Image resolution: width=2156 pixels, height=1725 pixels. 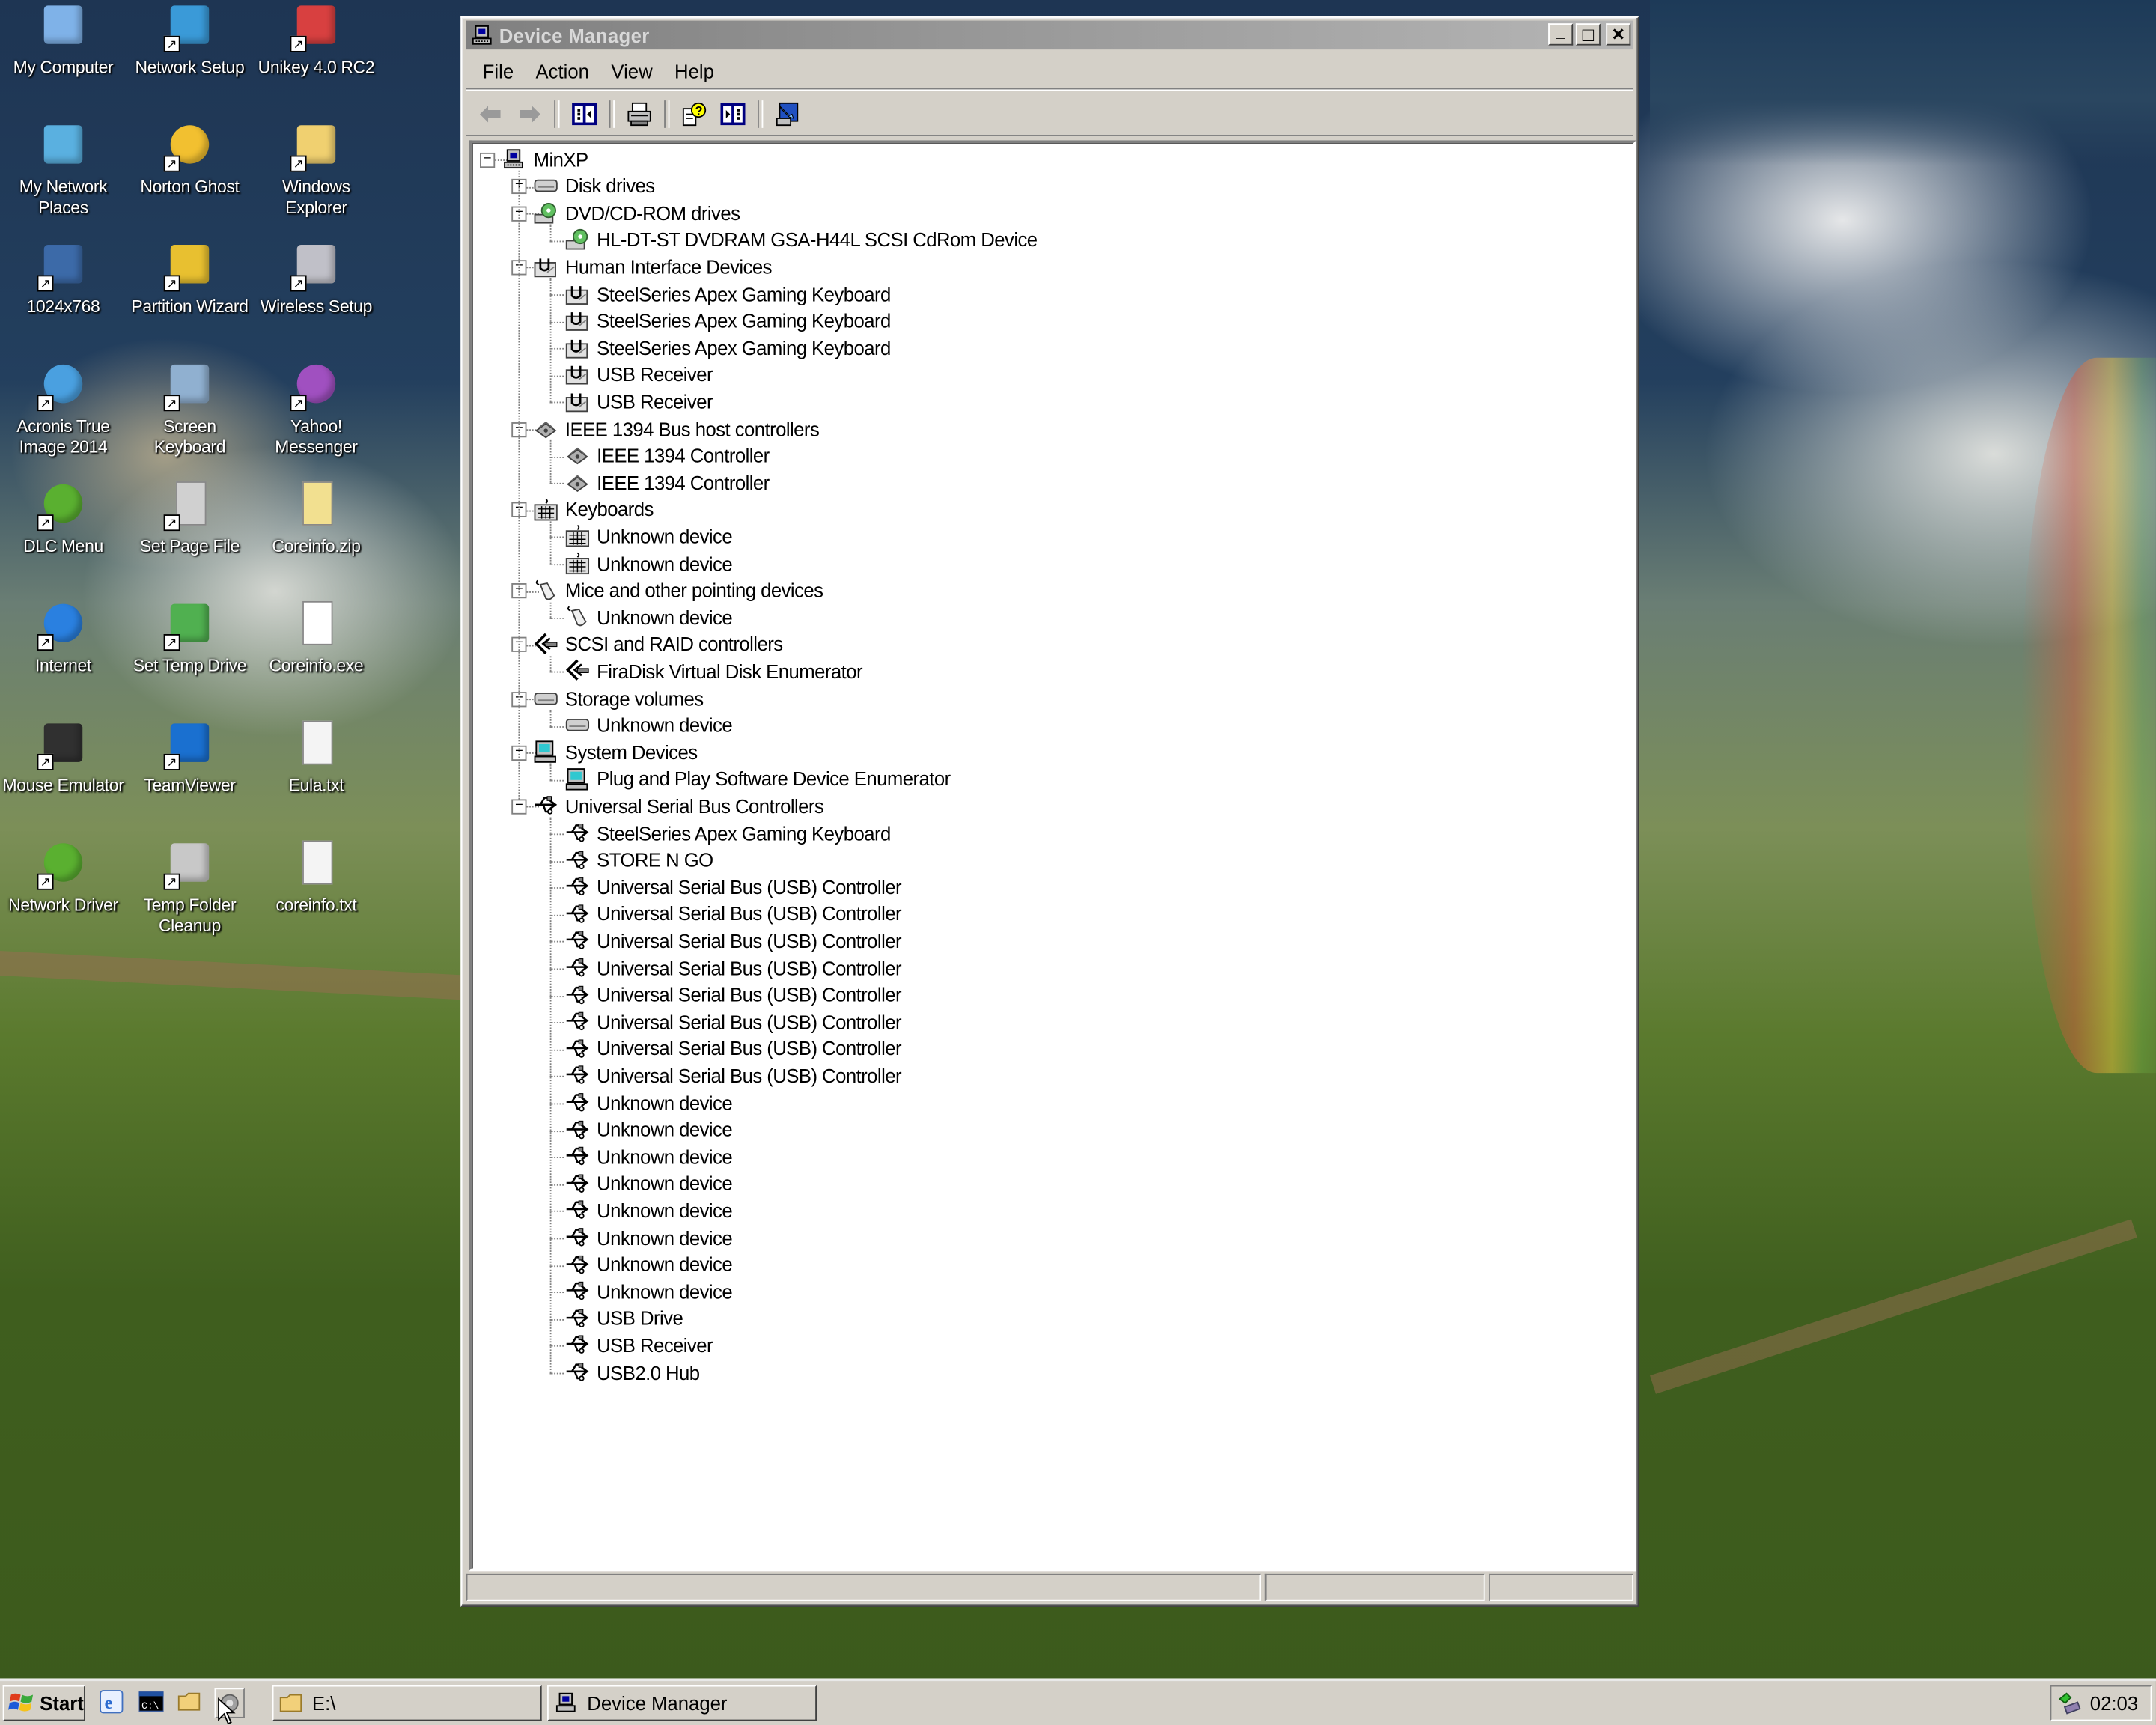 I want to click on menu-view: View, so click(x=632, y=71).